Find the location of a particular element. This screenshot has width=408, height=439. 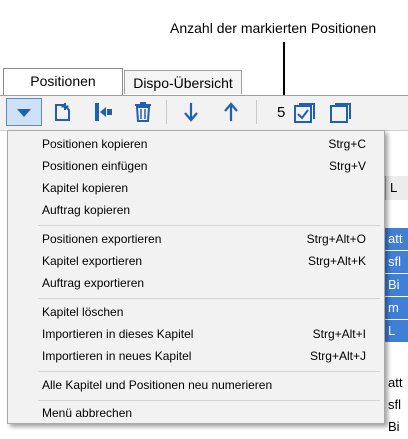

arrow-down-icon is located at coordinates (191, 112).